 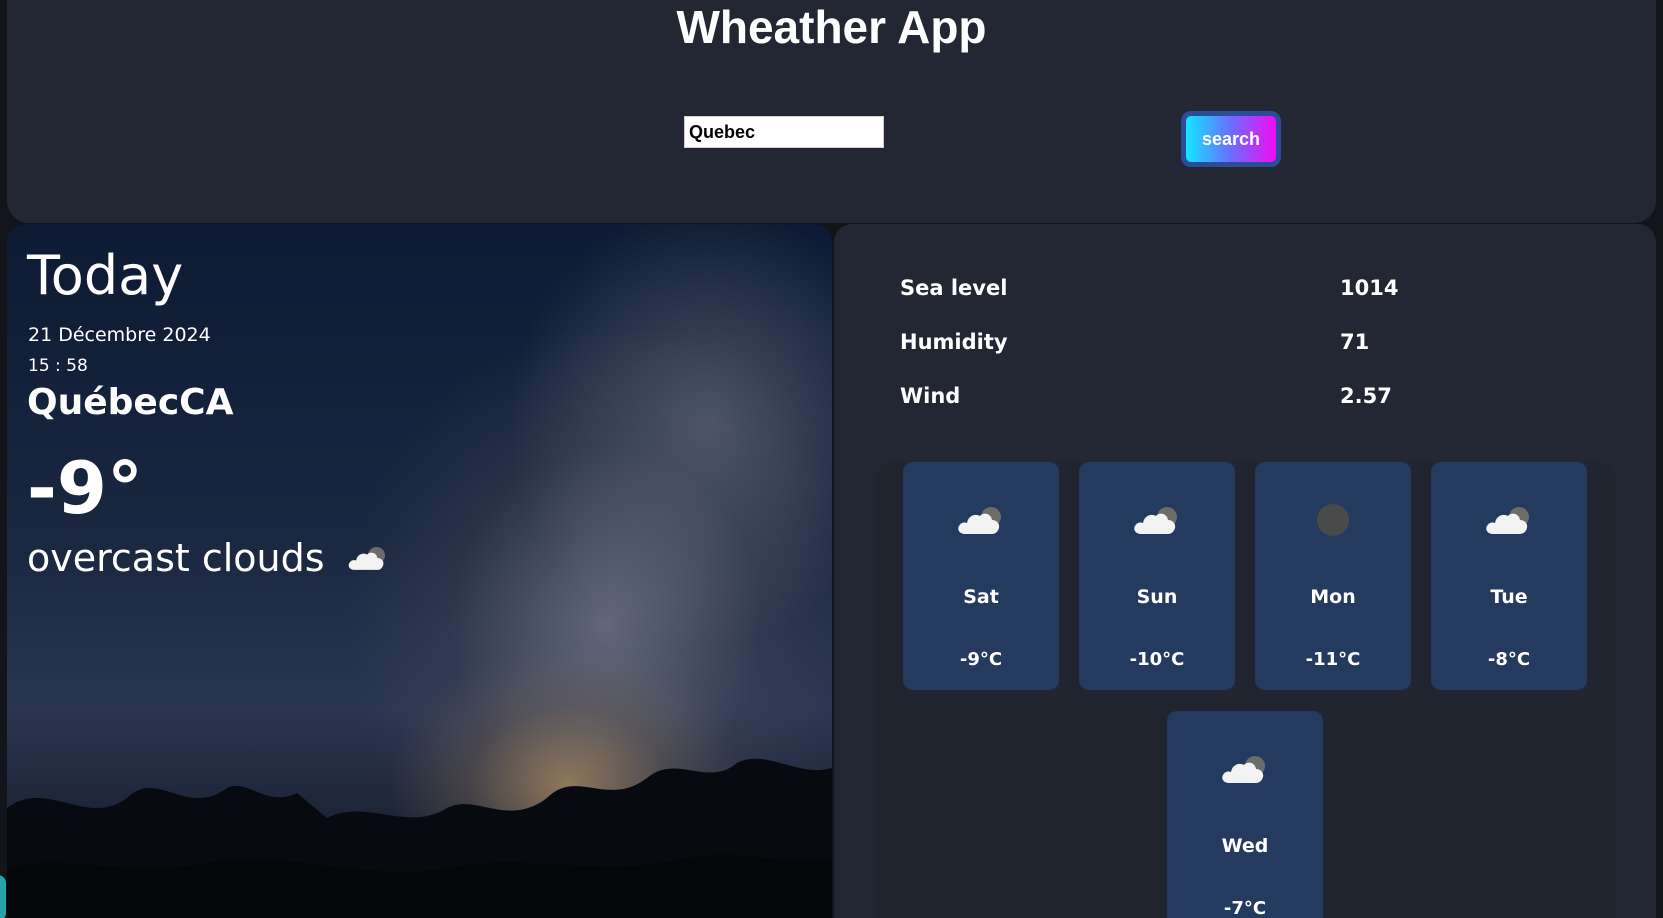 I want to click on stat-value: 71, so click(x=1355, y=342).